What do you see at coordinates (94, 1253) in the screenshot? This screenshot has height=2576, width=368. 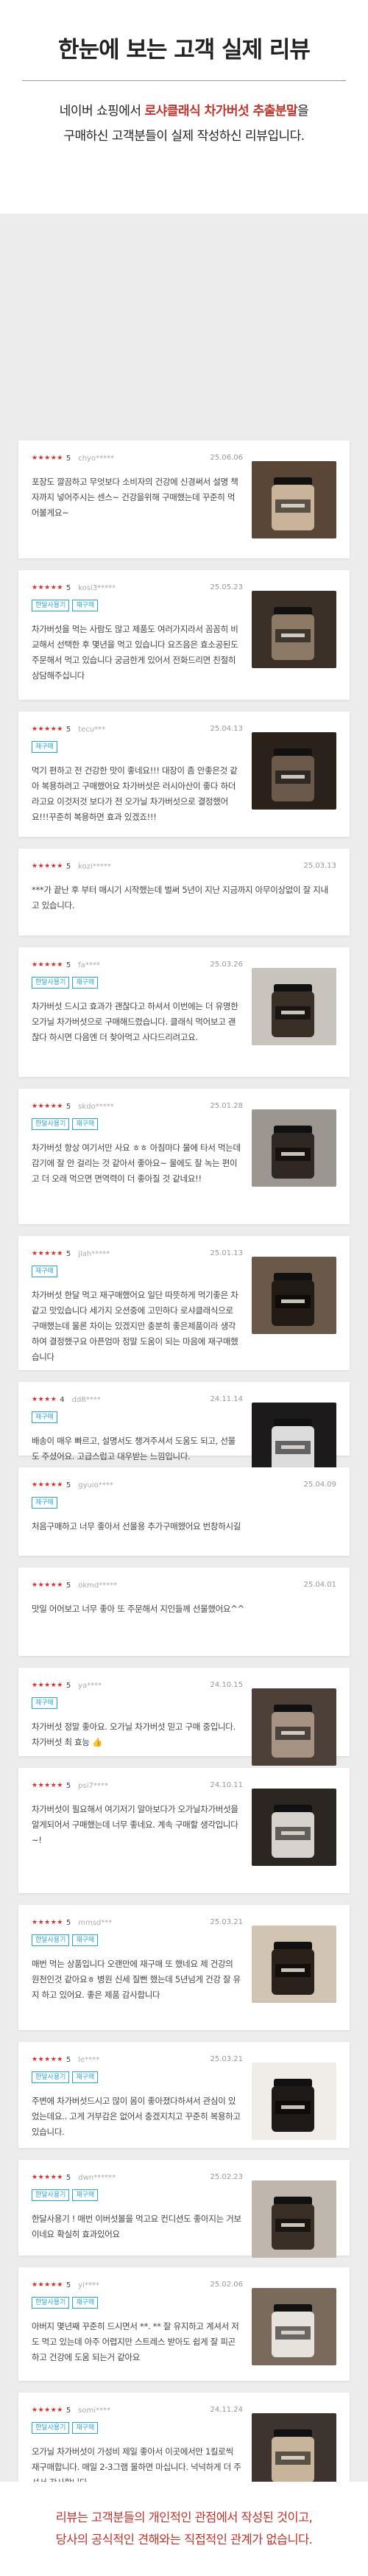 I see `reviewer-id: jlah*****` at bounding box center [94, 1253].